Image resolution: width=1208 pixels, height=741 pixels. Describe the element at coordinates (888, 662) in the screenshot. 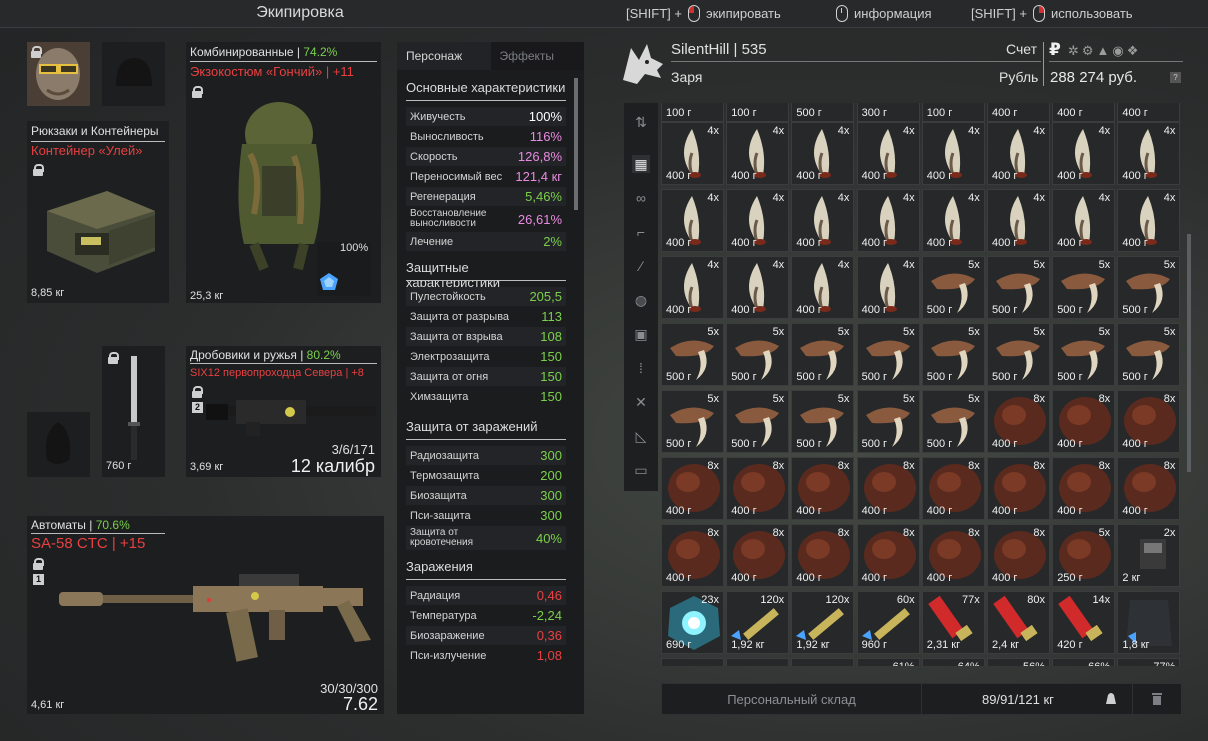

I see `inventory-cell: 61%` at that location.